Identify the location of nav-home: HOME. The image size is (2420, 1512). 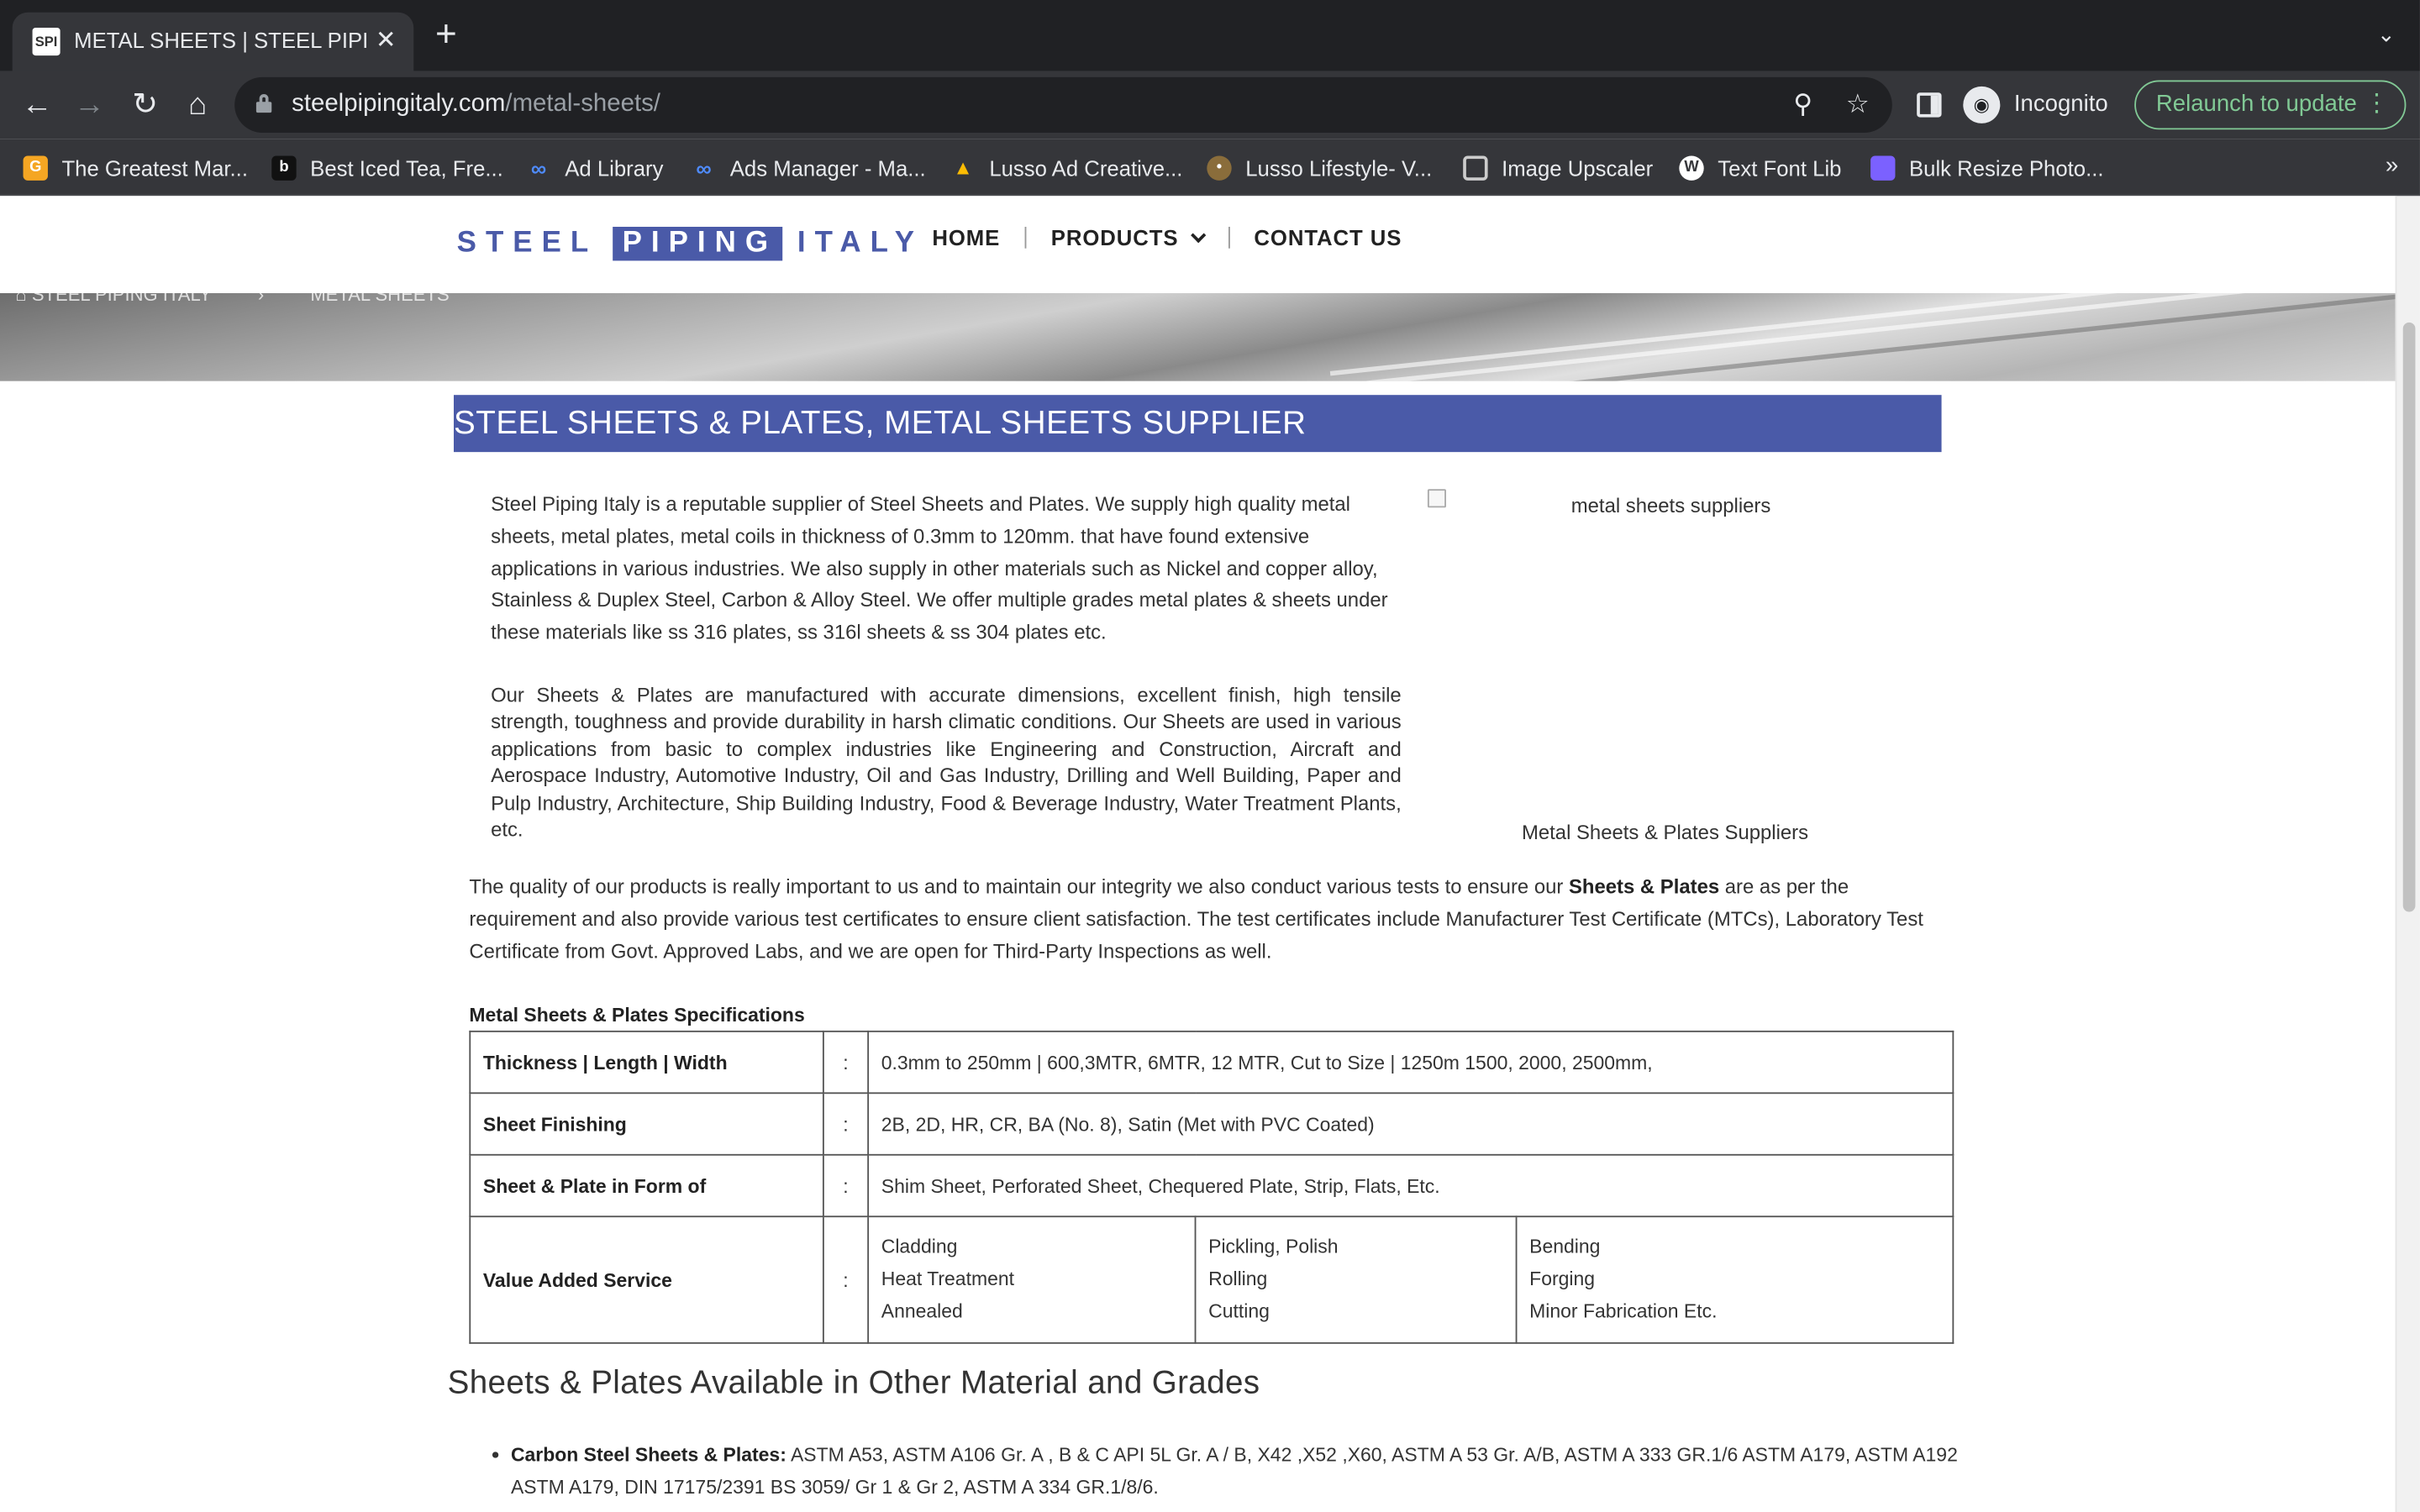
(966, 237).